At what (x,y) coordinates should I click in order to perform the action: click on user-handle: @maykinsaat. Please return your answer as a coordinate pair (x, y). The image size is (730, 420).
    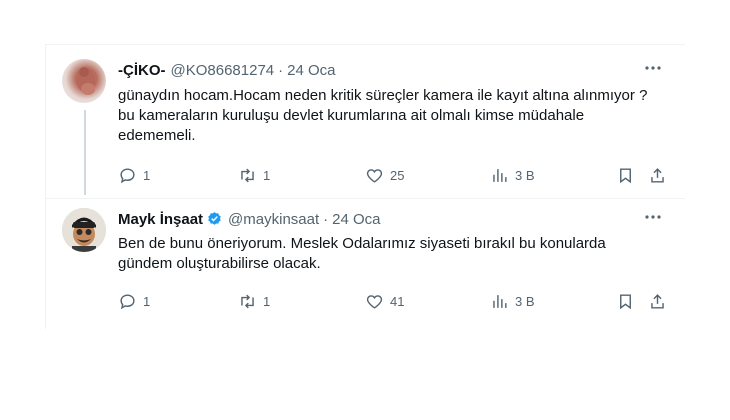
    Looking at the image, I should click on (273, 219).